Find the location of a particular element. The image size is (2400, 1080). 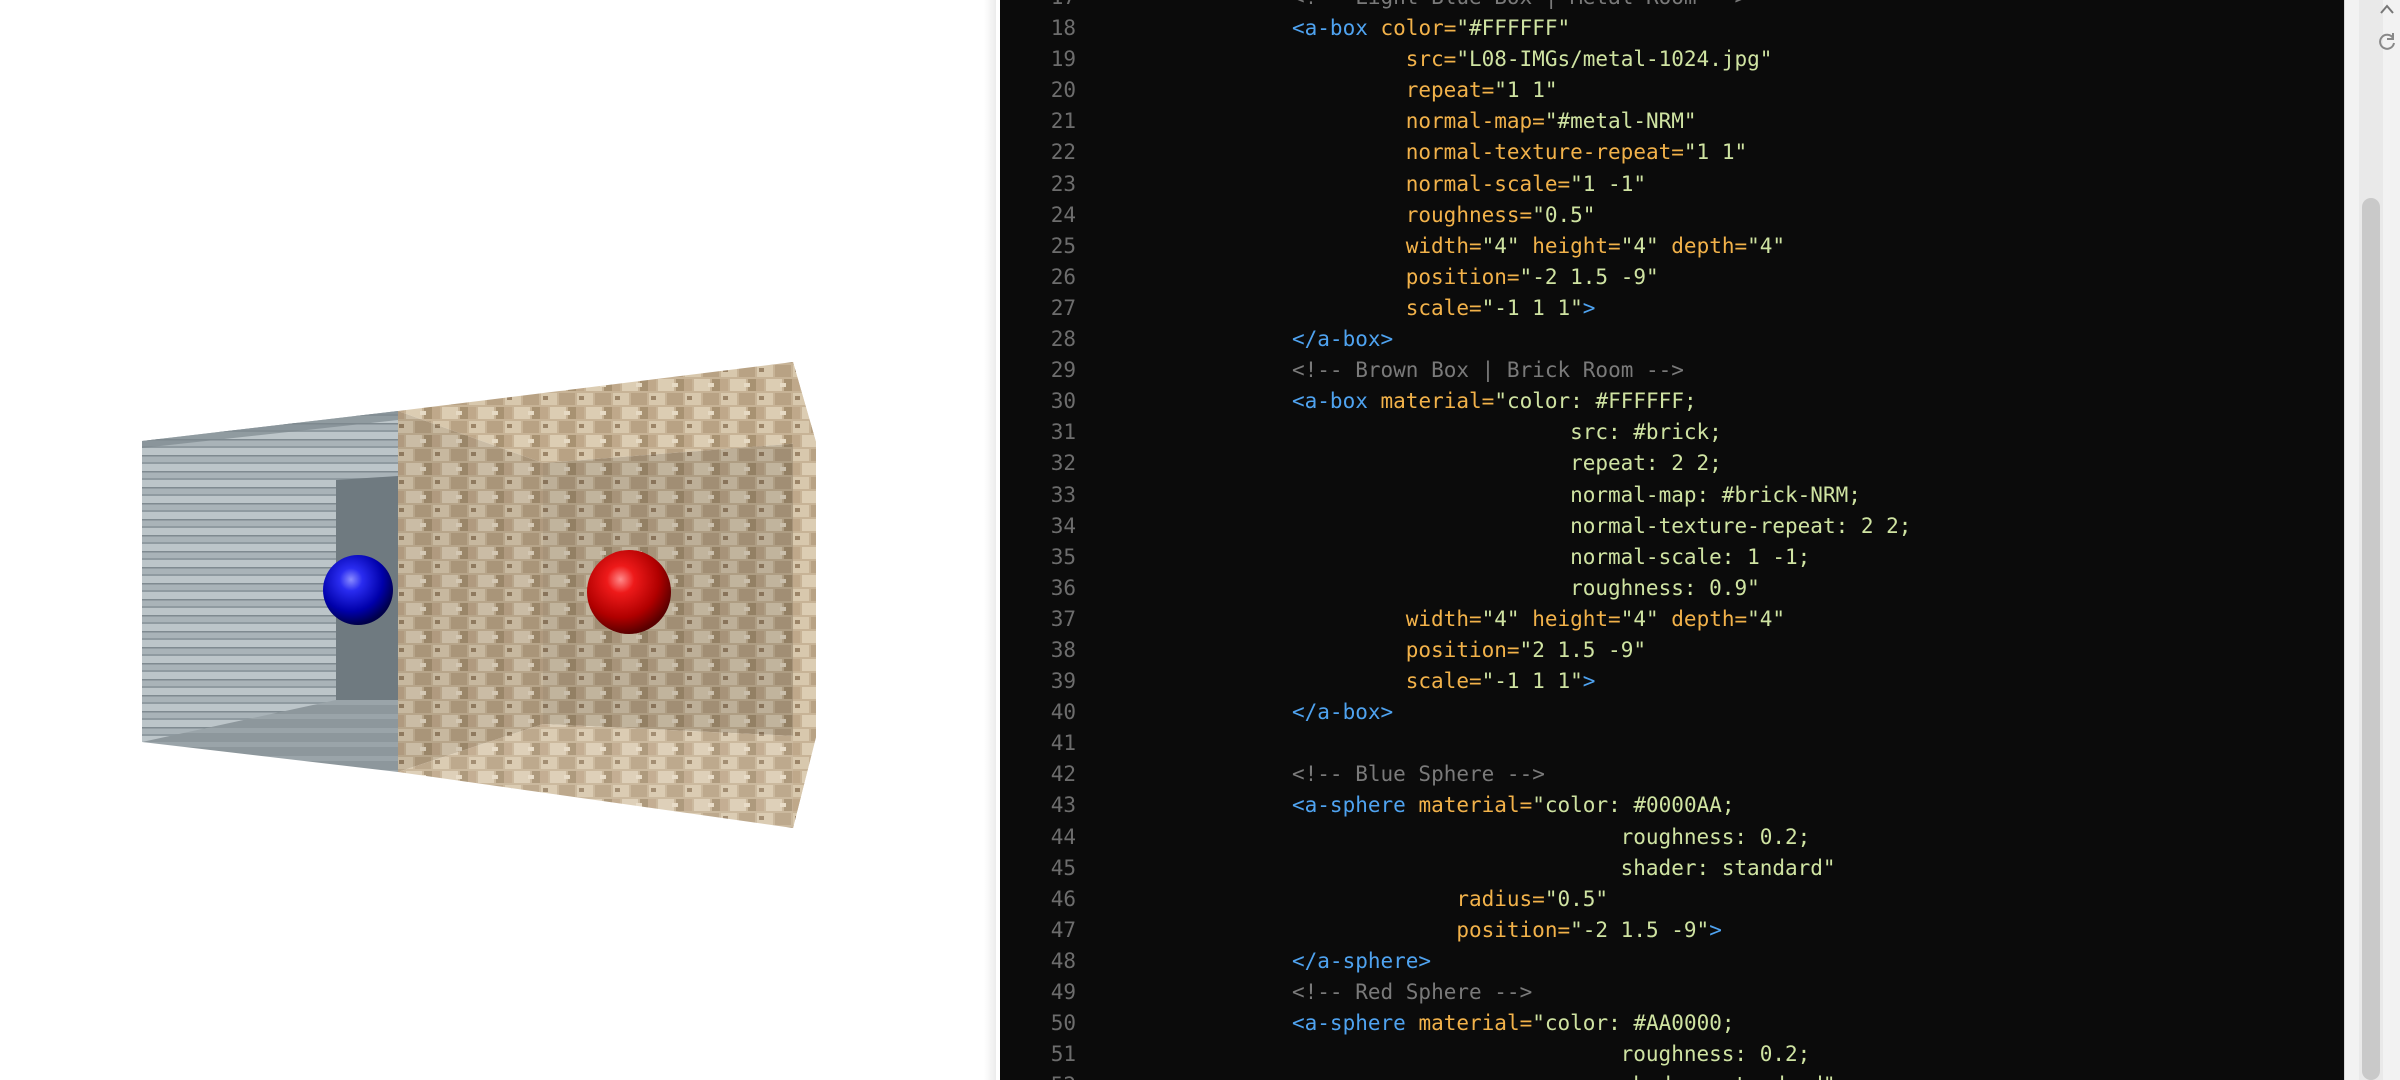

code-line: 25 width="4" height="4" depth="4" is located at coordinates (1672, 246).